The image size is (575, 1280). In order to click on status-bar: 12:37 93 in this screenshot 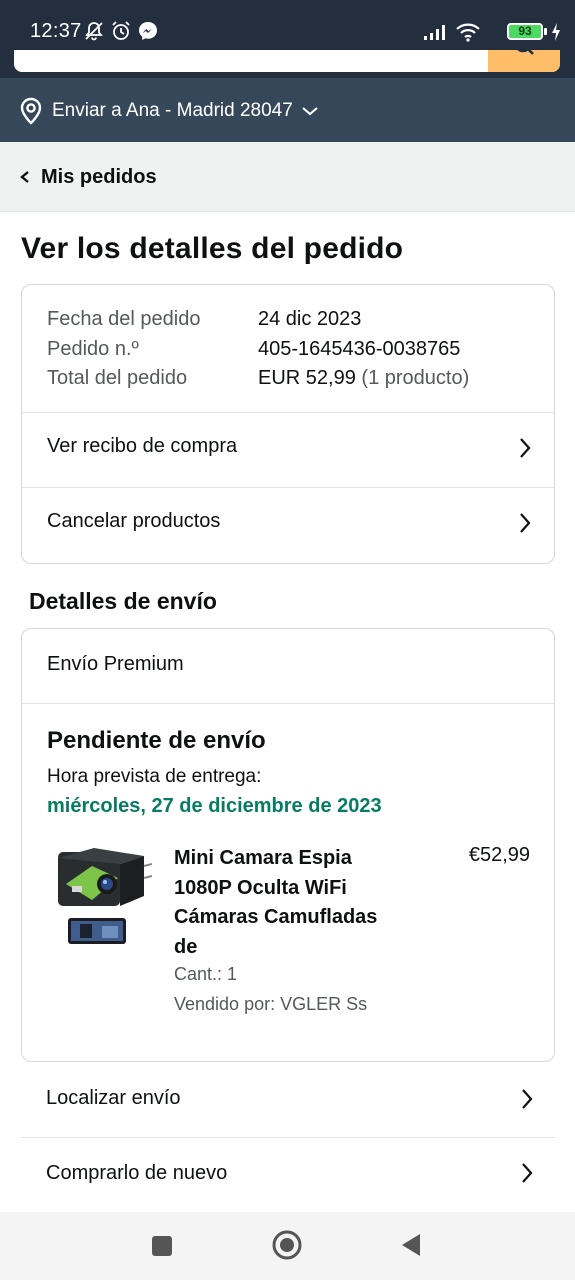, I will do `click(287, 25)`.